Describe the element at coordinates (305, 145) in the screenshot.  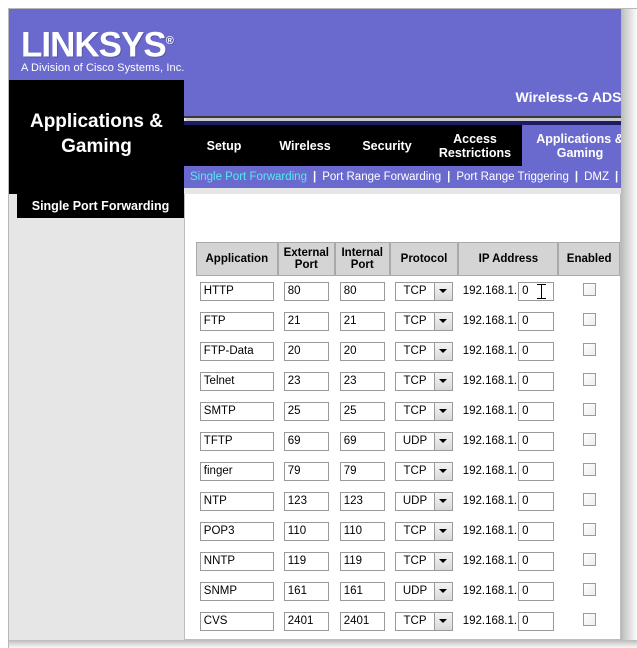
I see `tab-wireless: Wireless` at that location.